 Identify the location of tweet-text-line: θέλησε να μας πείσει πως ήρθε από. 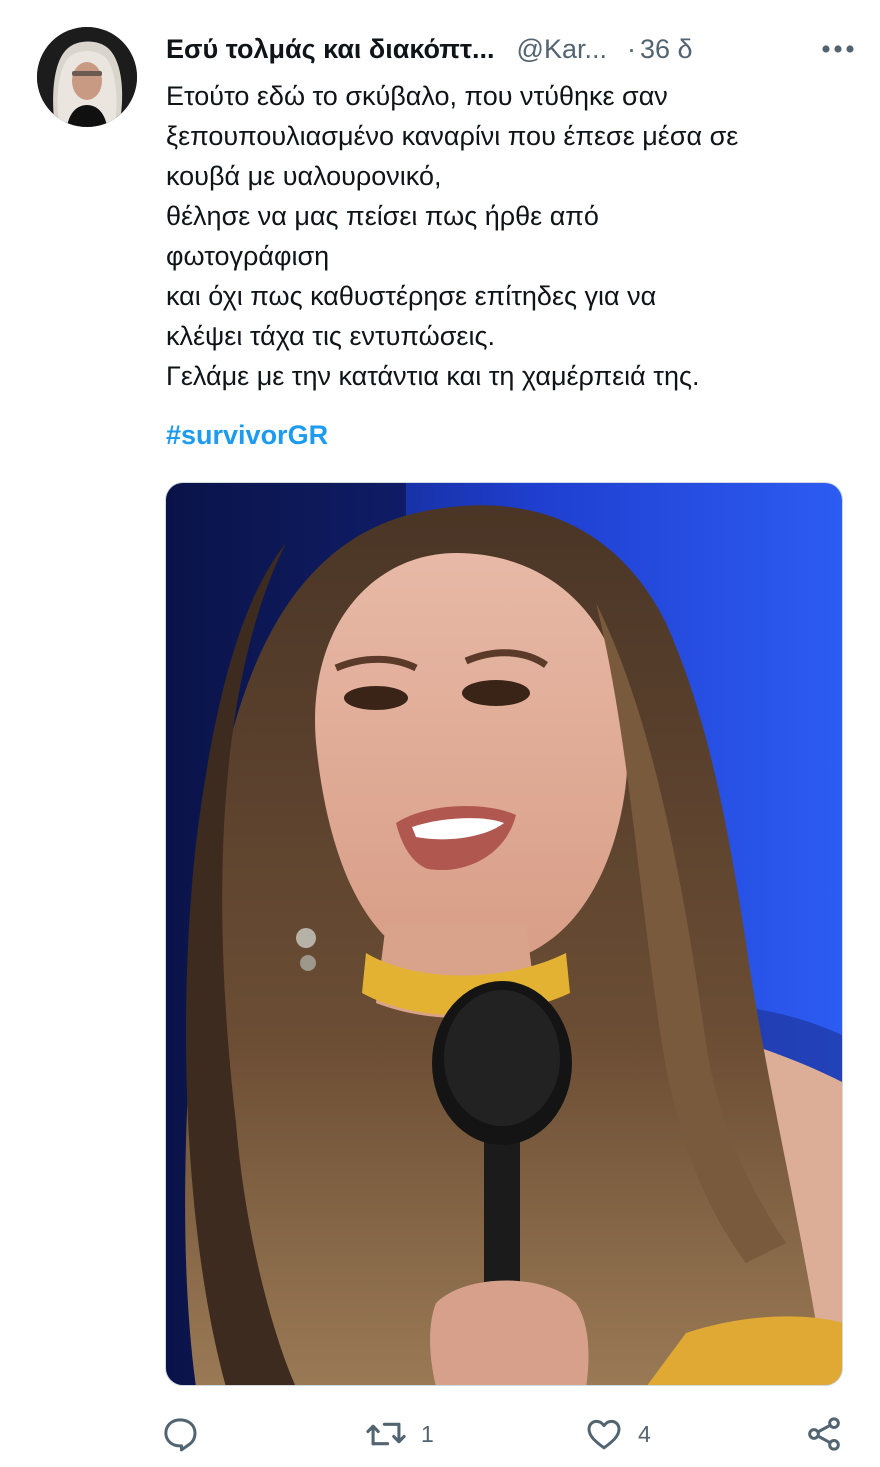
(382, 216).